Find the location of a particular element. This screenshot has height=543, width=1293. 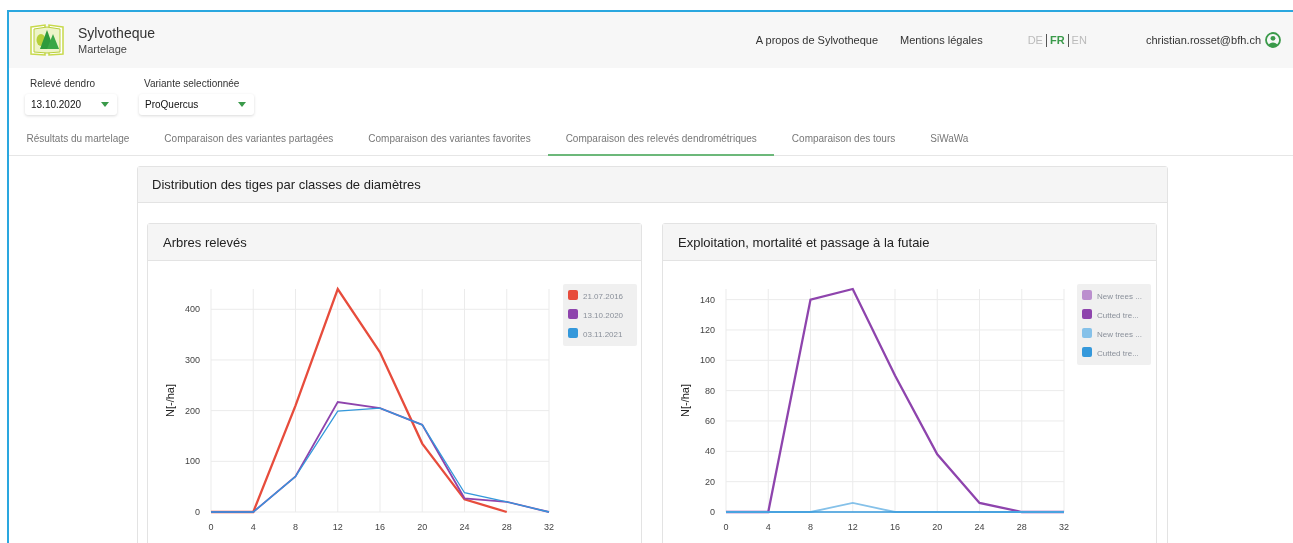

field-label: Relevé dendro is located at coordinates (63, 83).